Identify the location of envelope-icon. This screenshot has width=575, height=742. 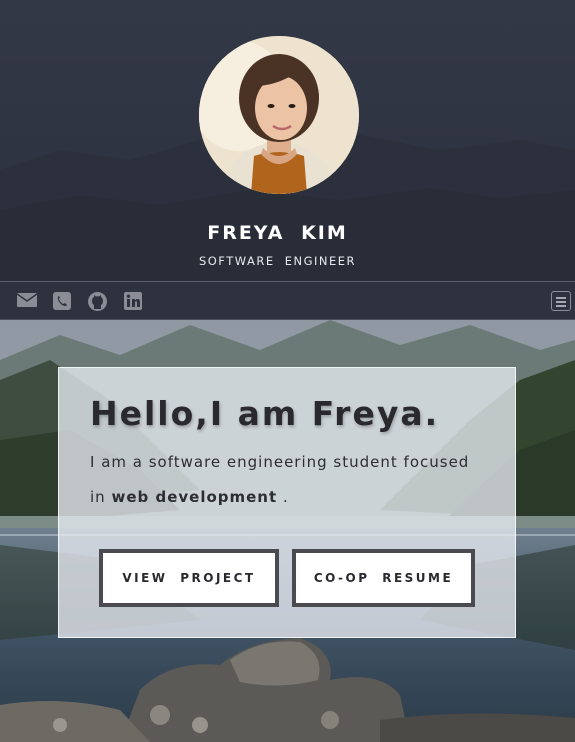
(27, 301).